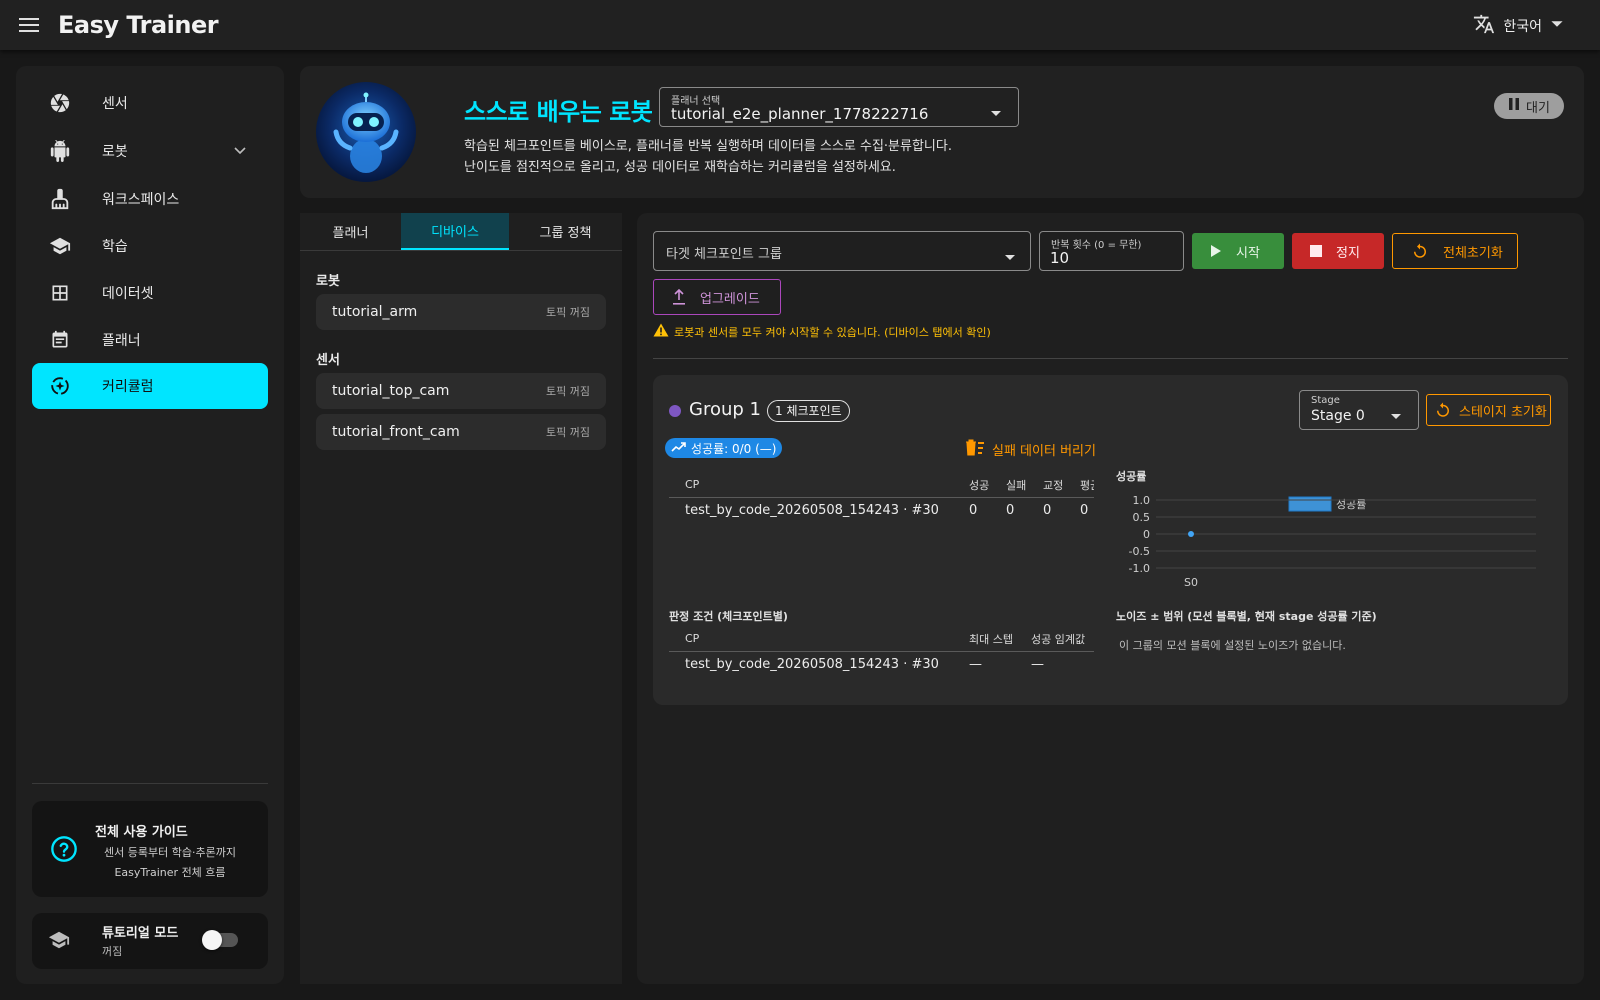  What do you see at coordinates (1146, 534) in the screenshot?
I see `y-tick-label: 0` at bounding box center [1146, 534].